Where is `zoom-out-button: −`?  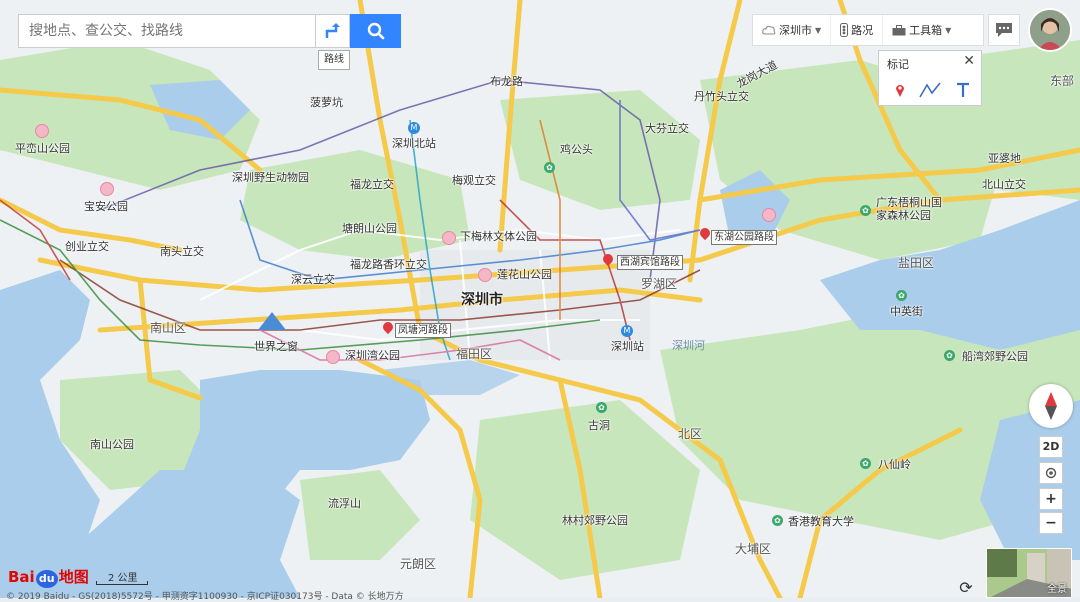 zoom-out-button: − is located at coordinates (1051, 523).